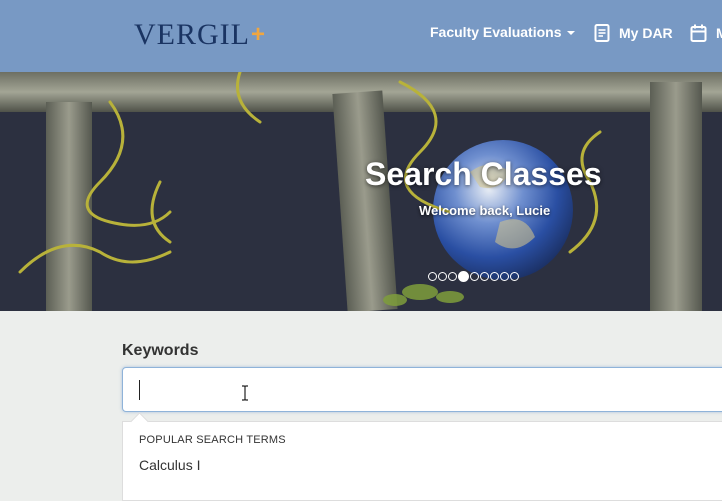 This screenshot has width=722, height=501. I want to click on my-dar-link: My DAR, so click(633, 33).